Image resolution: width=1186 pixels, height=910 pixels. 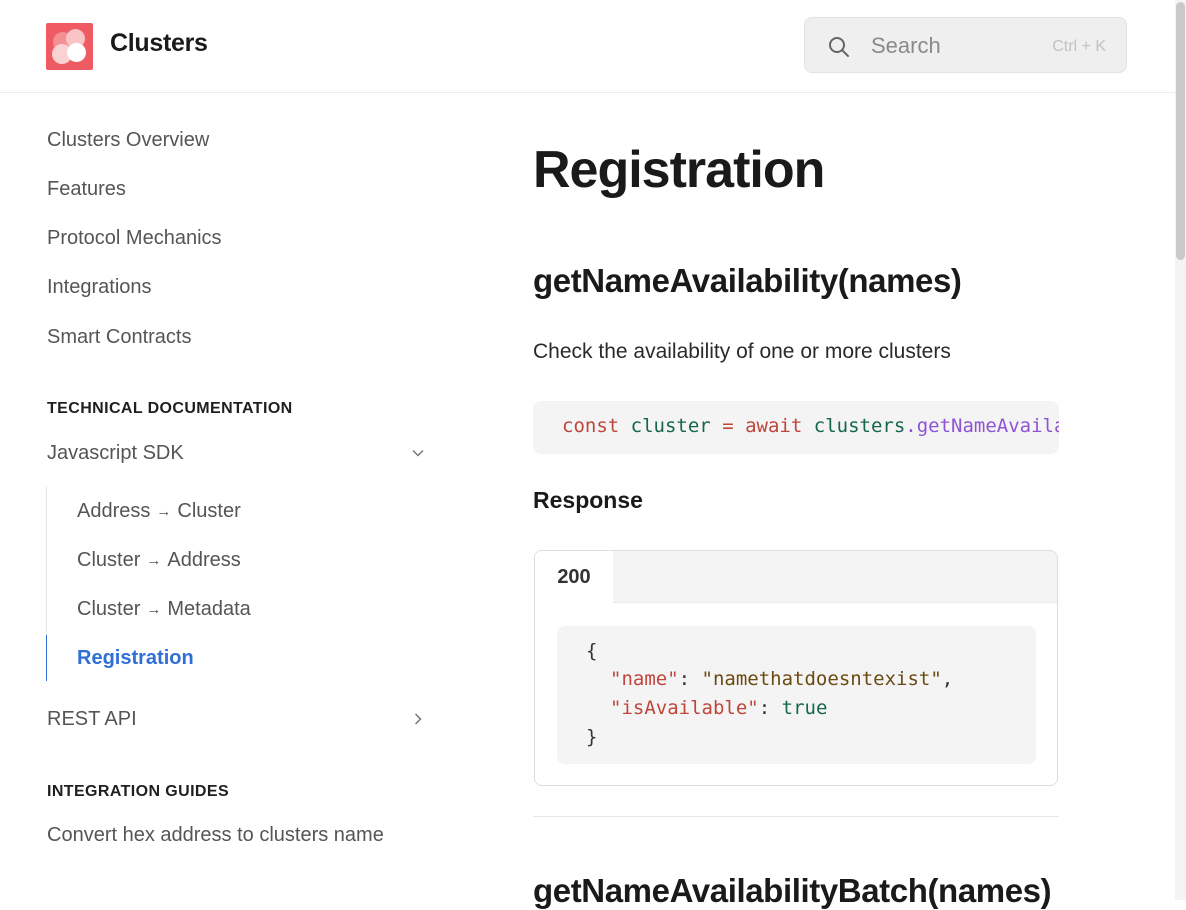 What do you see at coordinates (728, 426) in the screenshot?
I see `code-operator: =` at bounding box center [728, 426].